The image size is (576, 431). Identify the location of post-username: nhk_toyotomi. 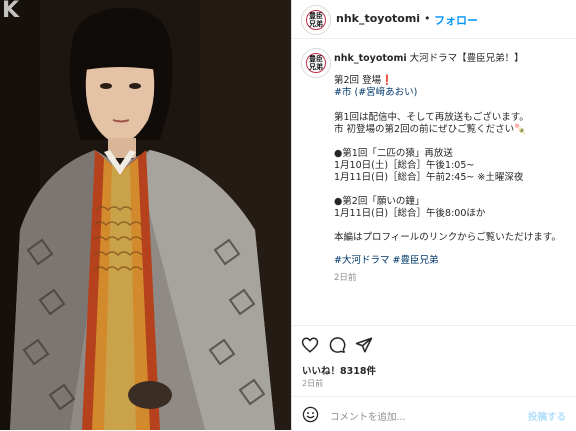
(378, 18).